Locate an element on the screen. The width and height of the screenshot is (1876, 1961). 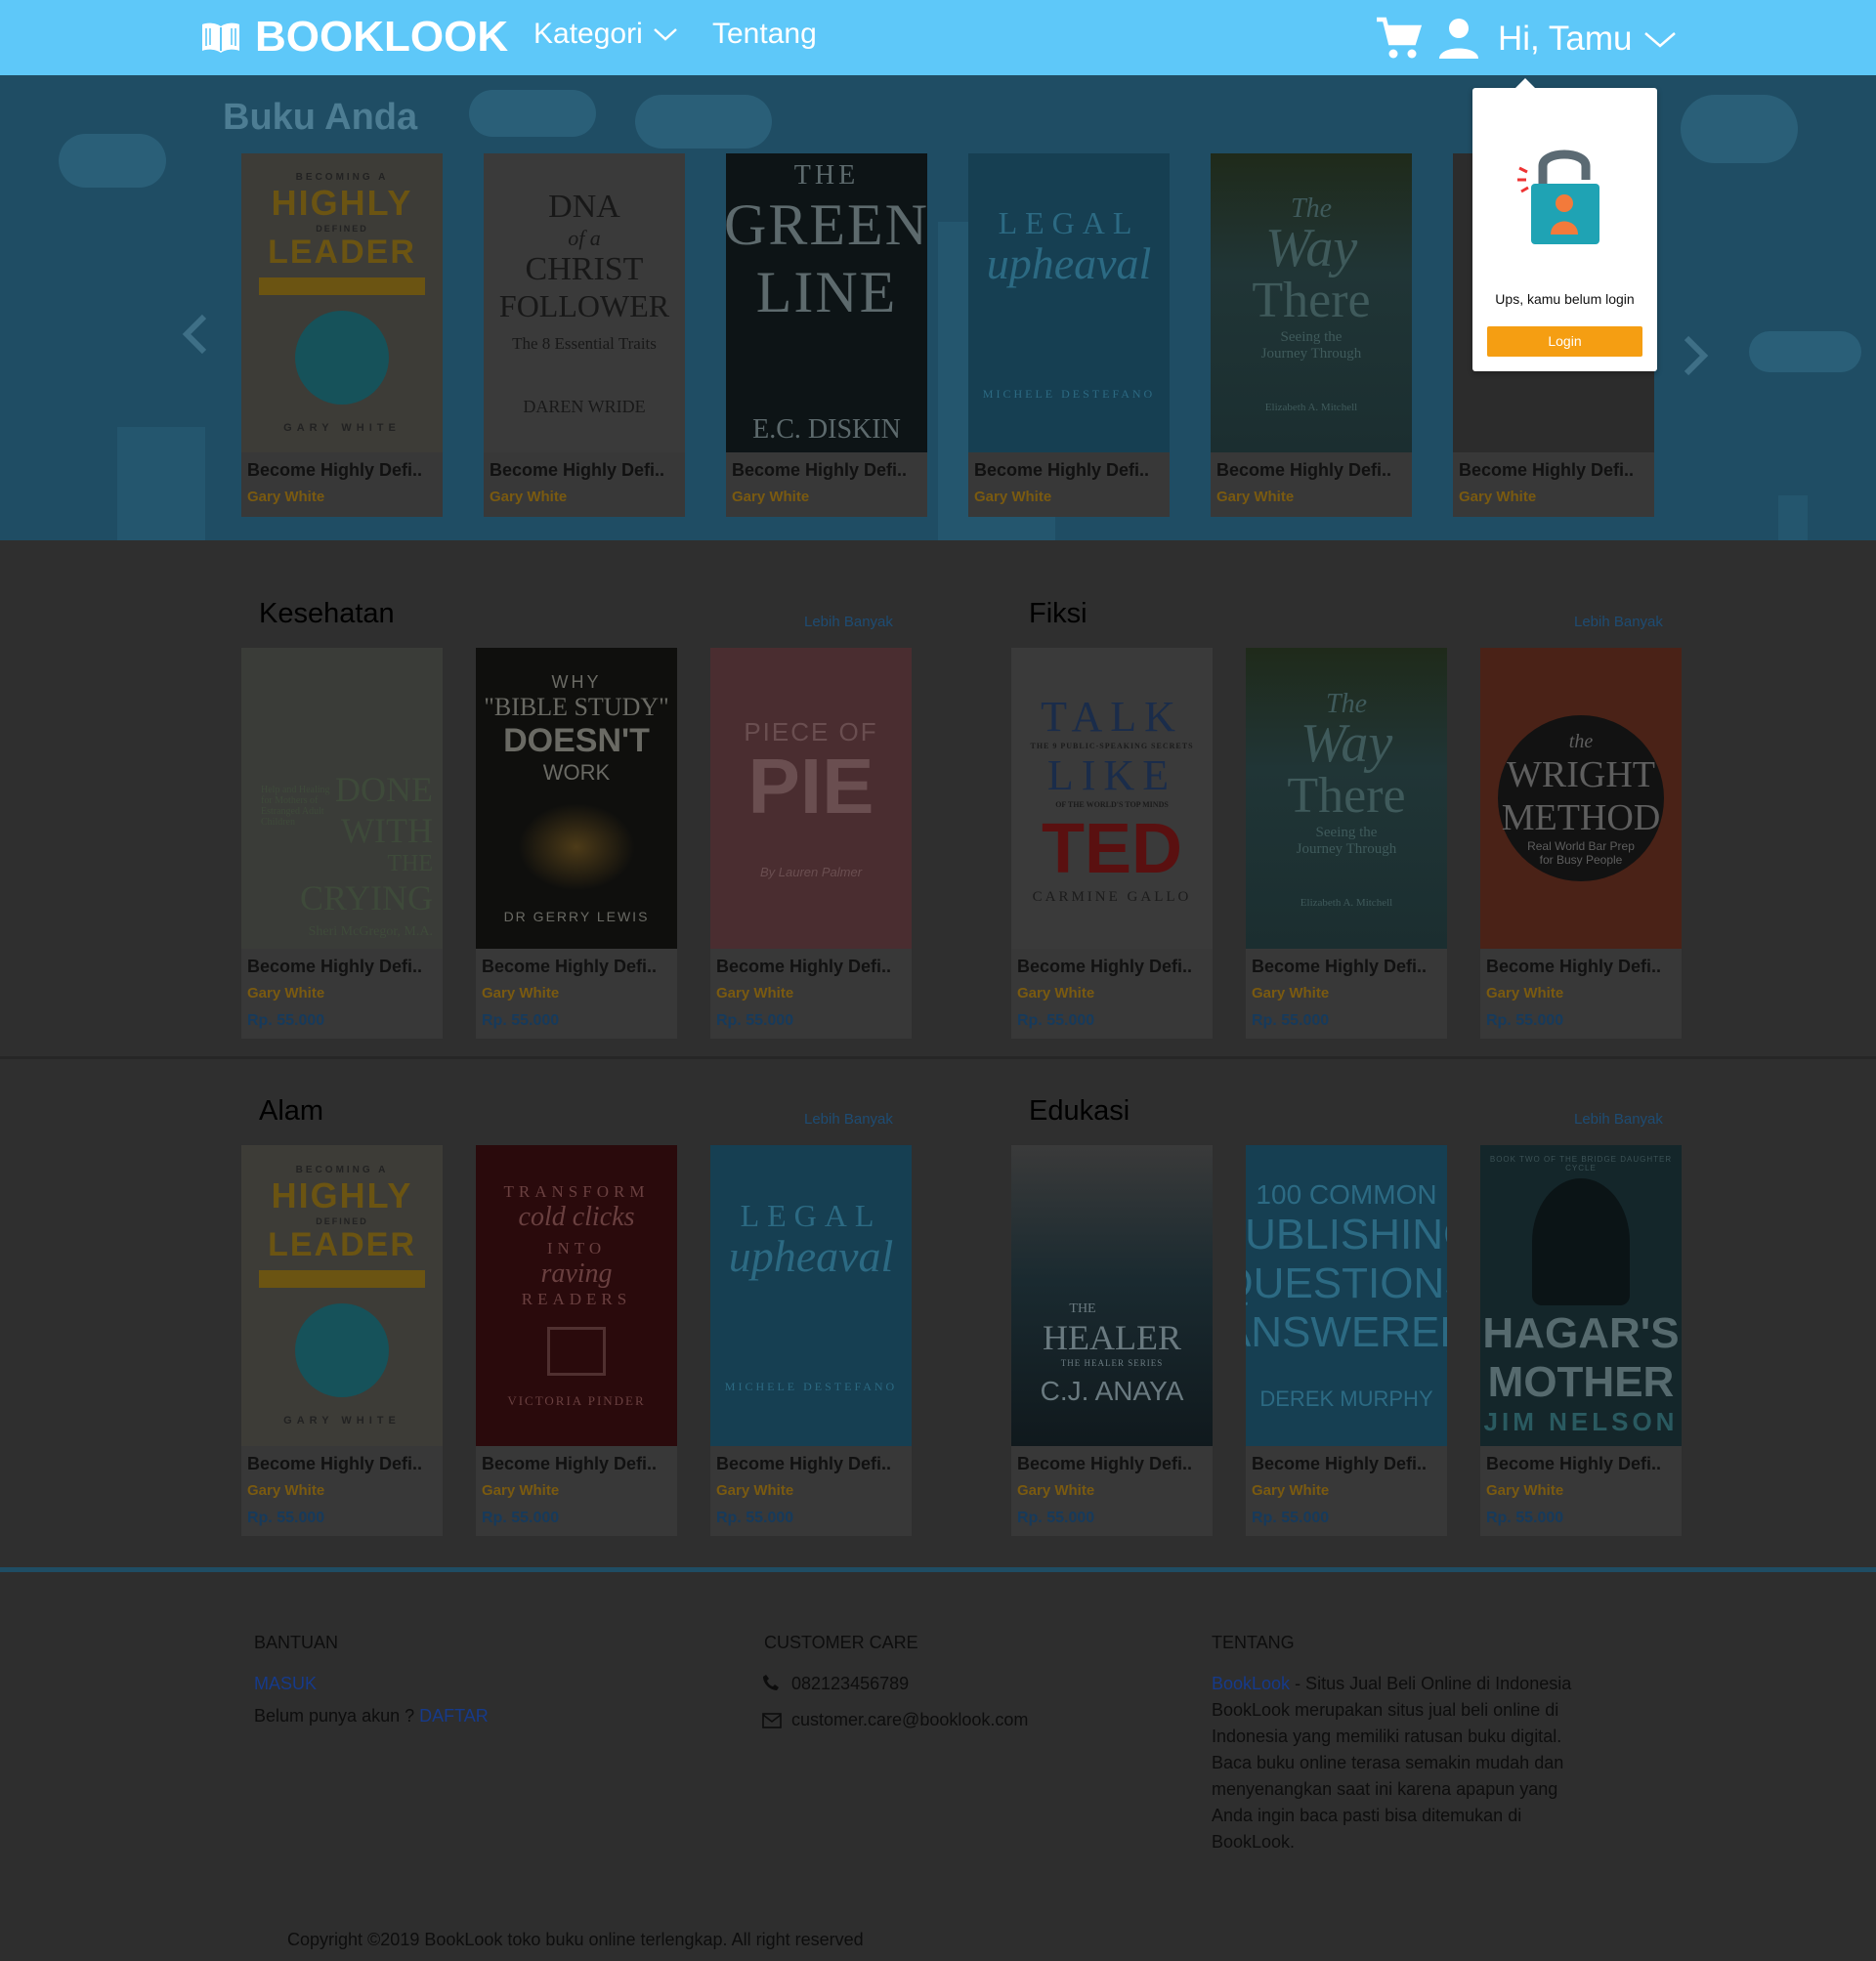
cover-text: cold clicks is located at coordinates (576, 1217).